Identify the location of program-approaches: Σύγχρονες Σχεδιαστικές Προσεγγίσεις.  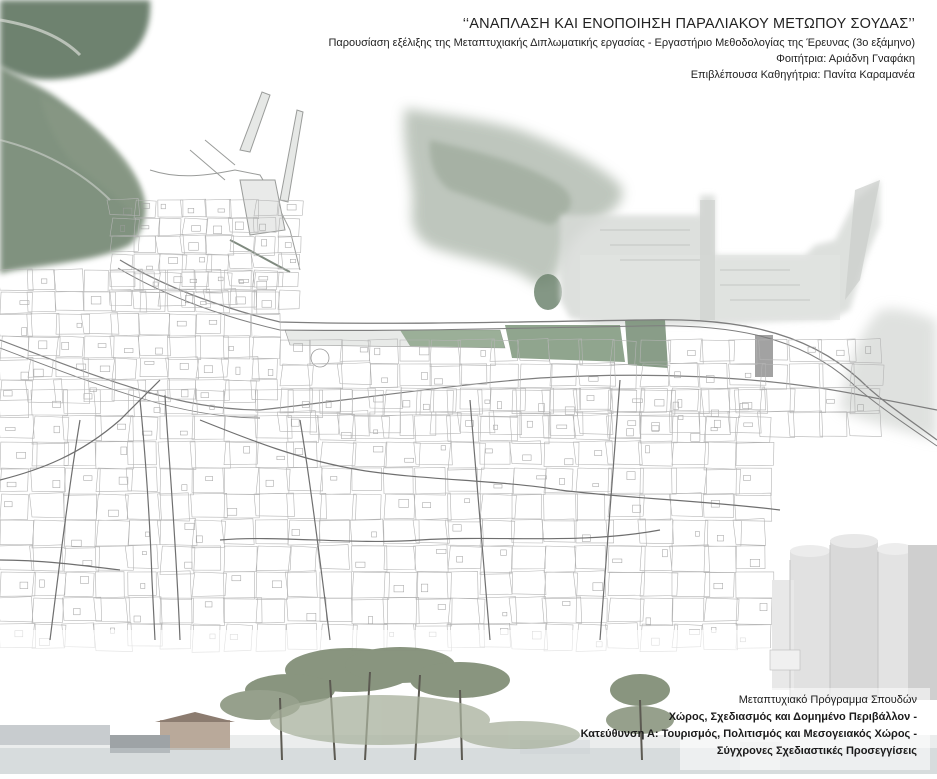
(816, 751).